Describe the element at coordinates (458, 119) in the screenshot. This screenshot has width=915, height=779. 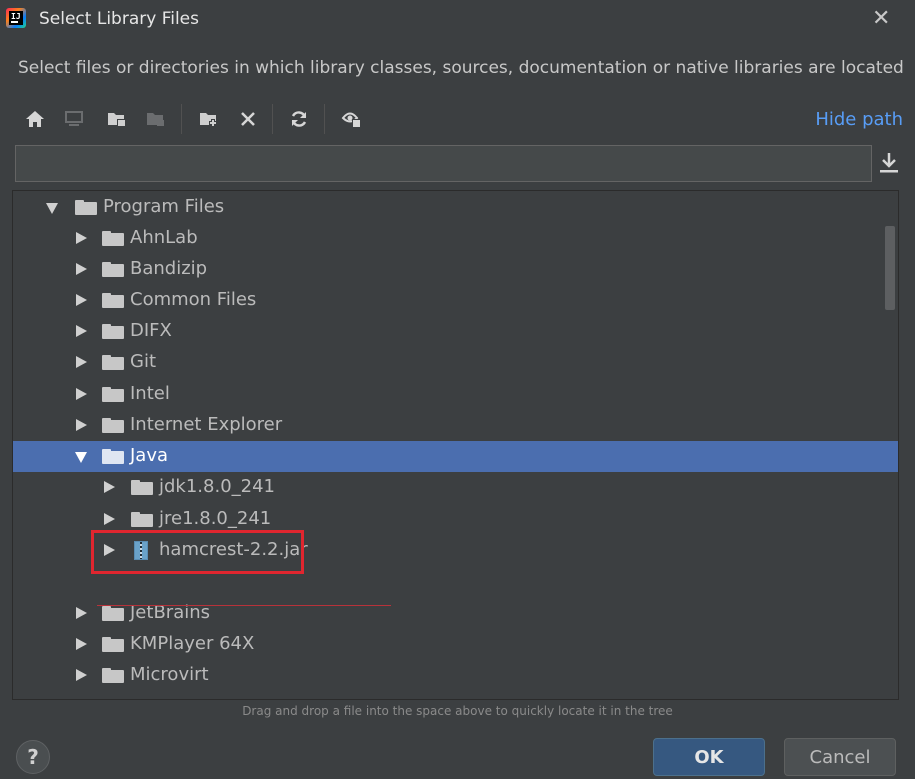
I see `toolbar: Hide path` at that location.